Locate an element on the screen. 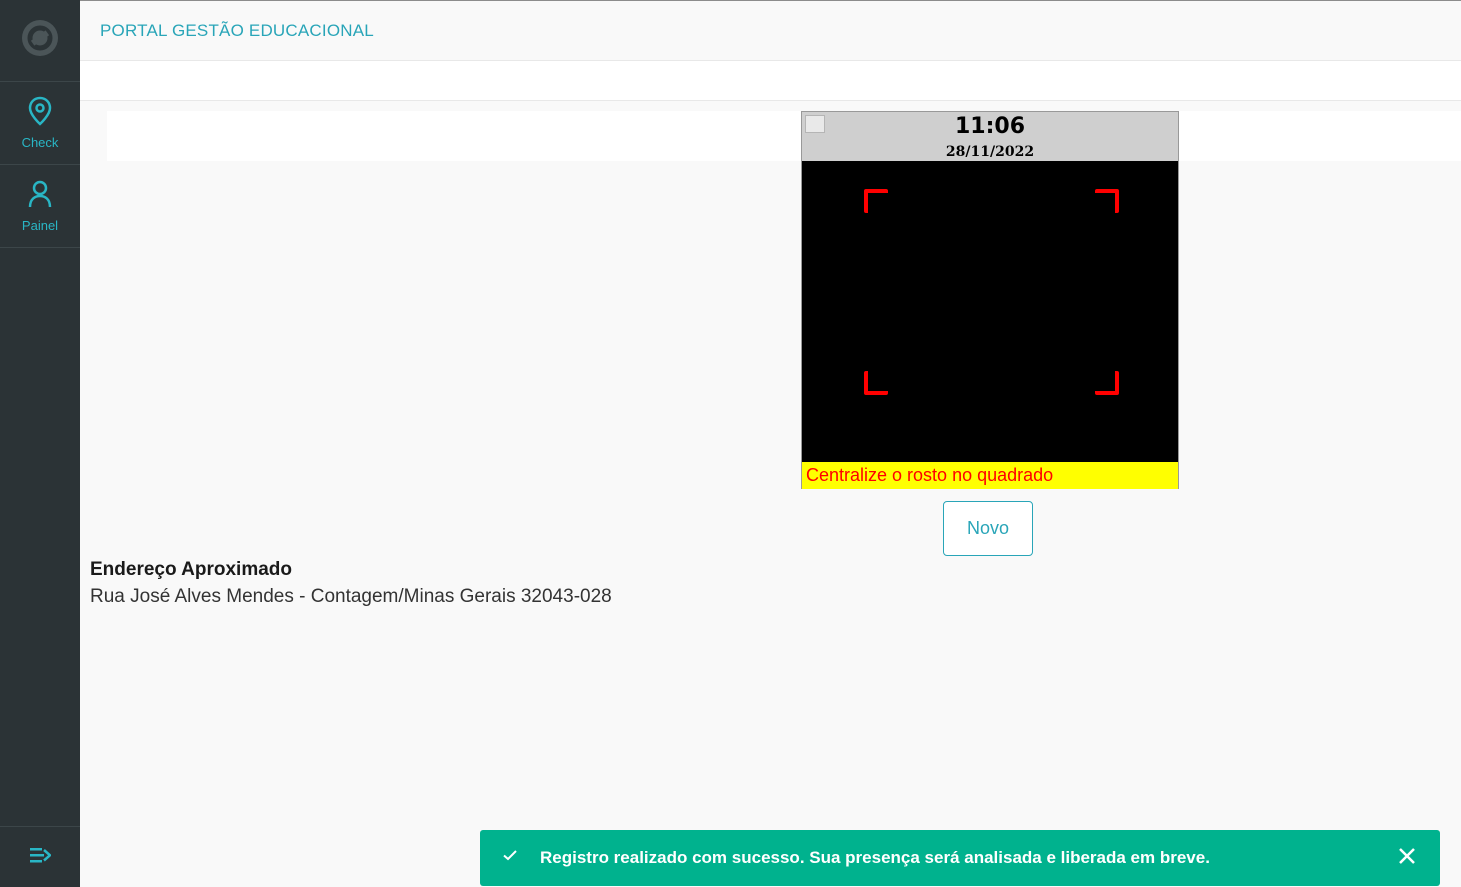  page-title: PORTAL GESTÃO EDUCACIONAL is located at coordinates (237, 30).